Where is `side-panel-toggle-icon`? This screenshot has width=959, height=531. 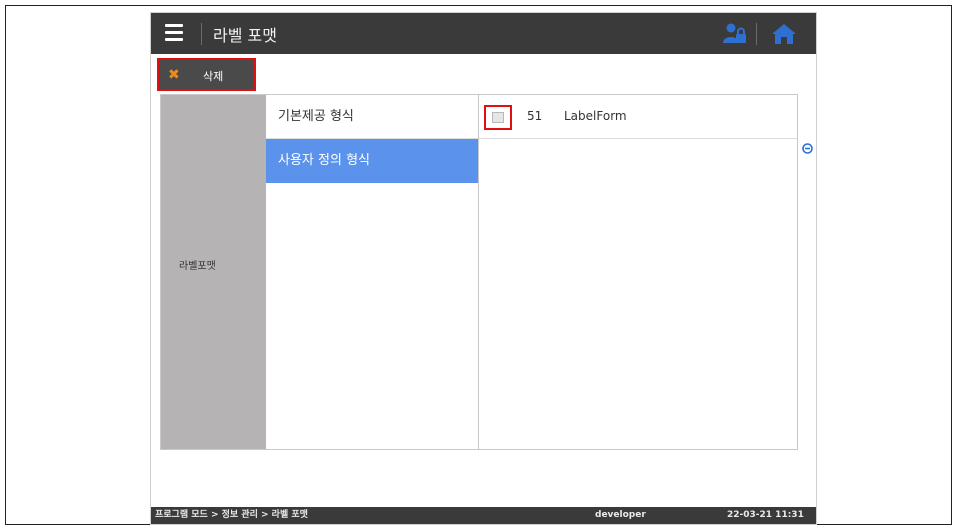 side-panel-toggle-icon is located at coordinates (807, 146).